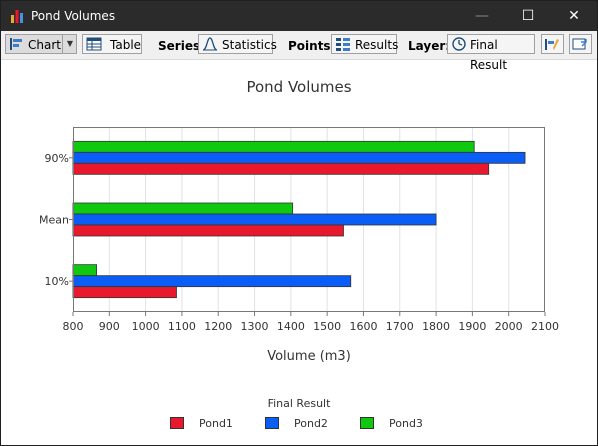  What do you see at coordinates (482, 16) in the screenshot?
I see `minimize-button: —` at bounding box center [482, 16].